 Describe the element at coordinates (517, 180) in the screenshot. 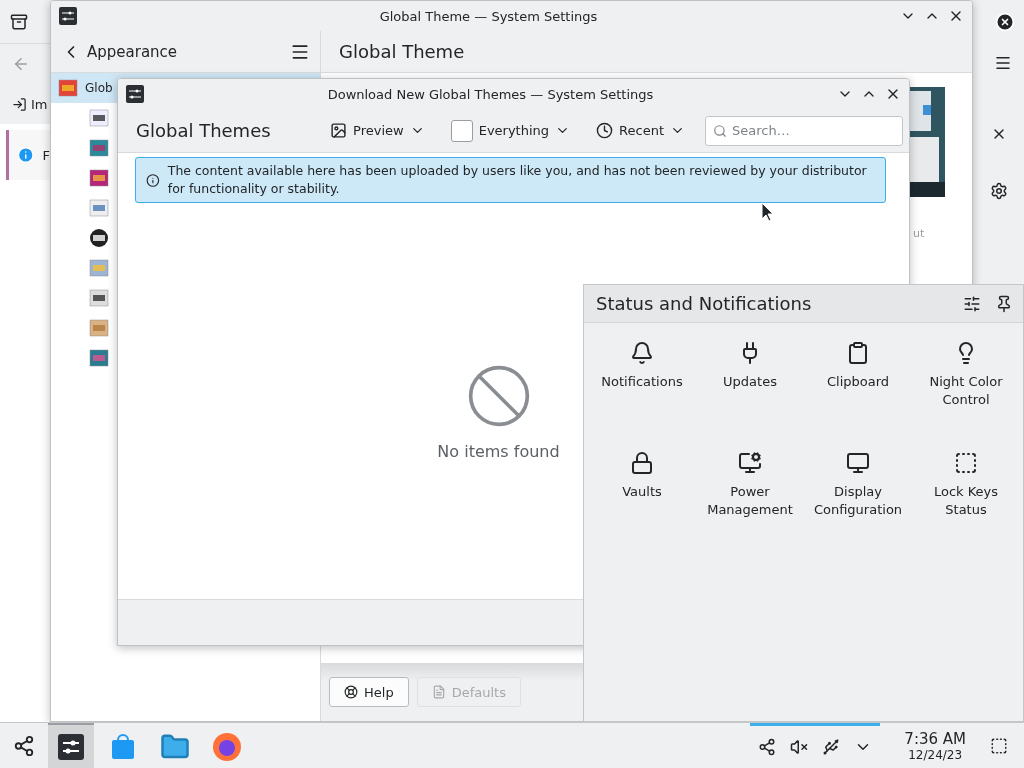

I see `notice-text: The content available here has been uploaded by users like you, and has not been reviewed by your distributor for functionality or stability.` at that location.